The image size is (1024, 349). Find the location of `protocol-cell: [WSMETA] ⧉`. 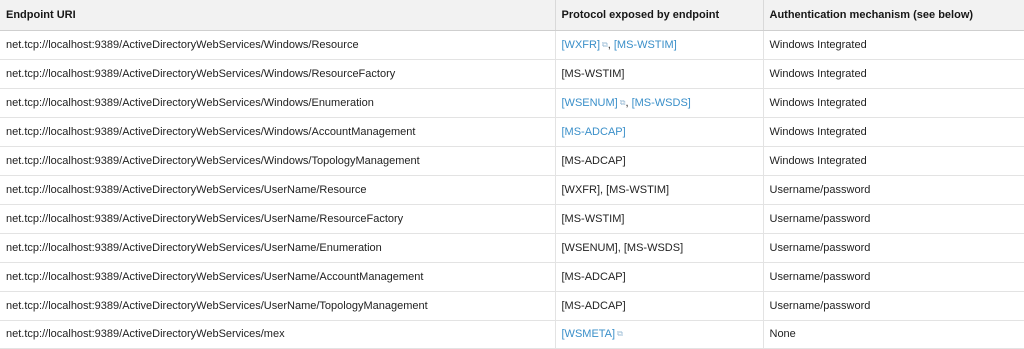

protocol-cell: [WSMETA] ⧉ is located at coordinates (659, 334).